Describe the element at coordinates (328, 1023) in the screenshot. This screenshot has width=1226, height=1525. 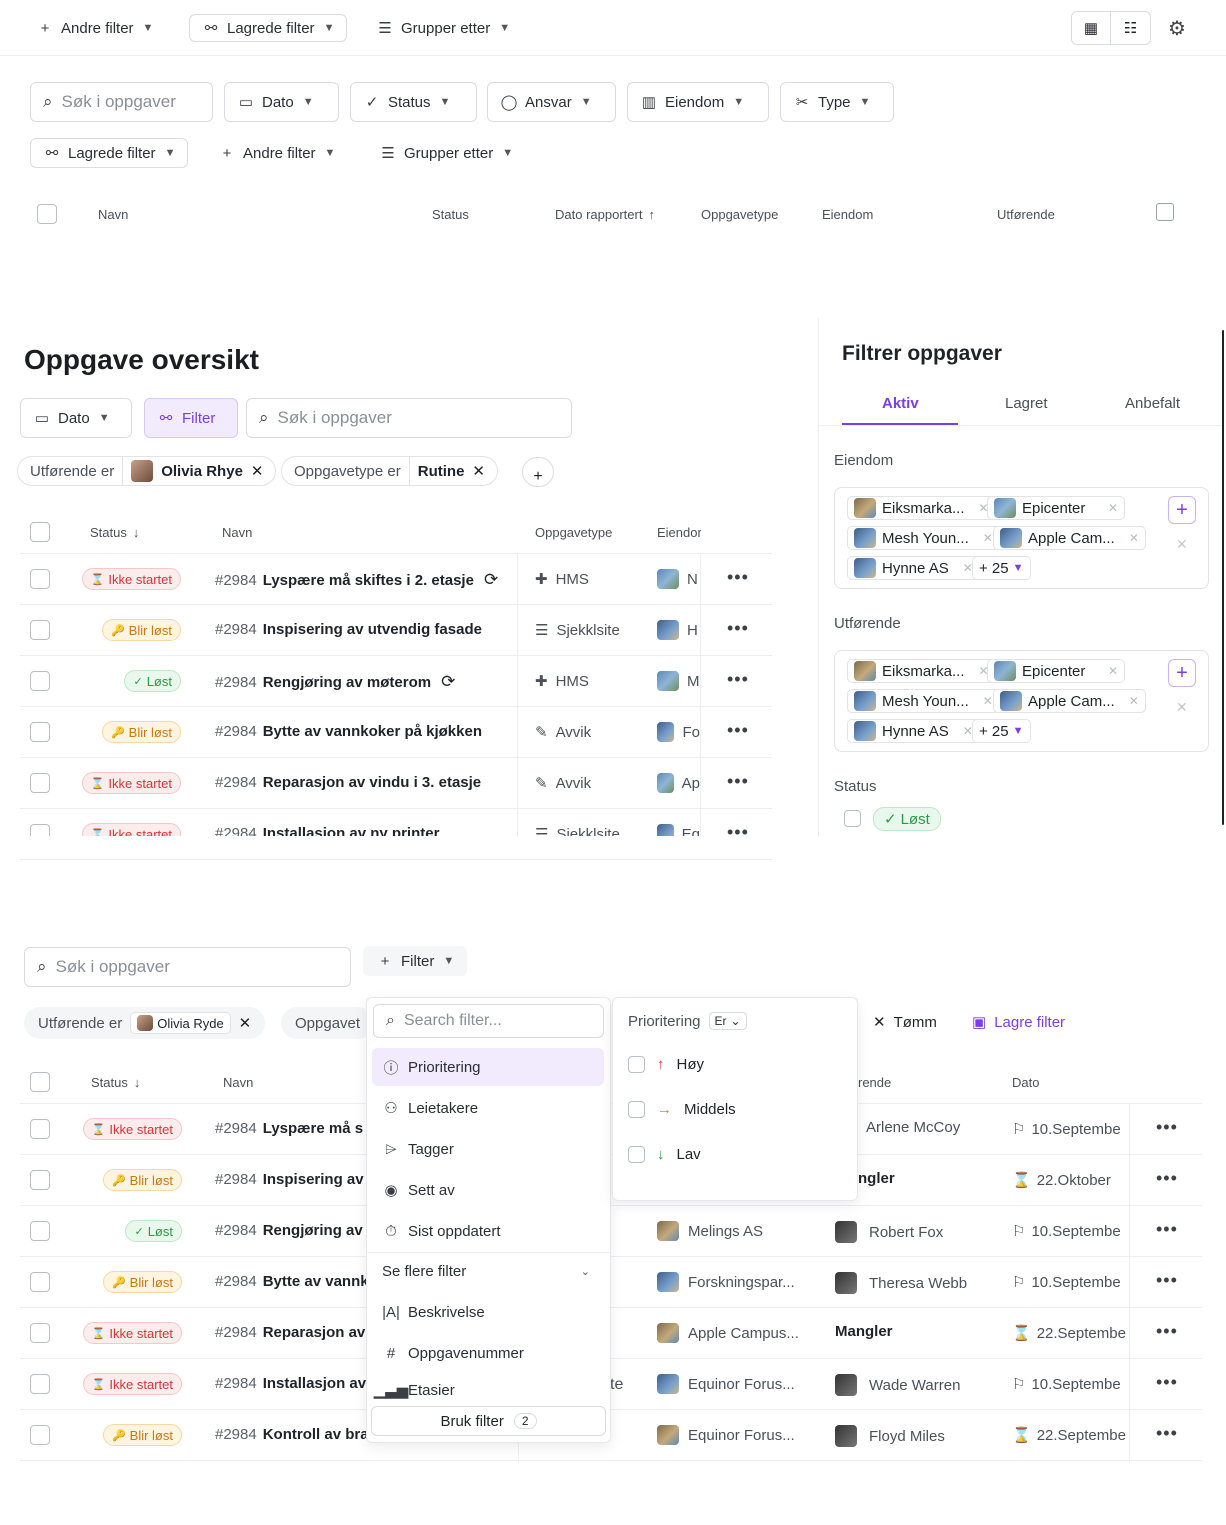
I see `filter-pill-oppgavetype-3: Oppgavet` at that location.